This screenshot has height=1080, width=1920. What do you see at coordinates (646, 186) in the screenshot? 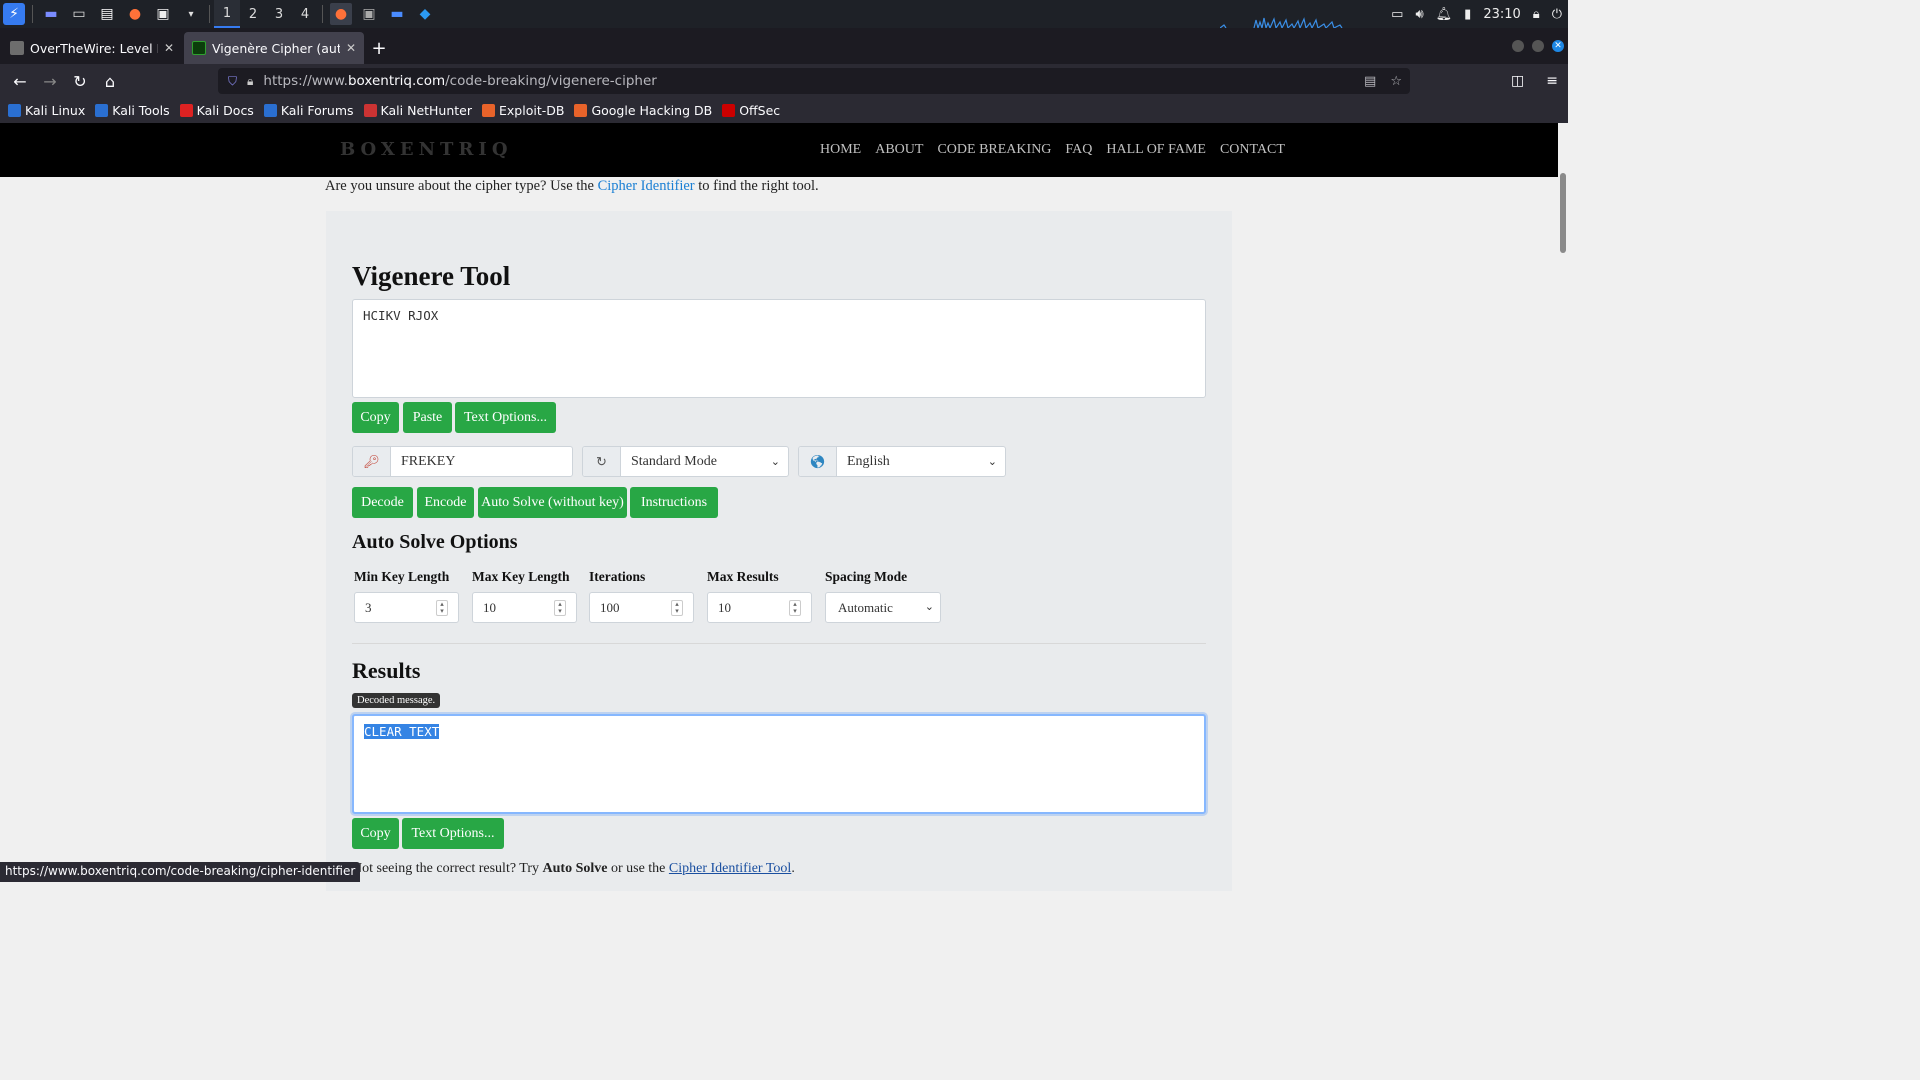
I see `cipher-identifier-link: Cipher Identifier` at bounding box center [646, 186].